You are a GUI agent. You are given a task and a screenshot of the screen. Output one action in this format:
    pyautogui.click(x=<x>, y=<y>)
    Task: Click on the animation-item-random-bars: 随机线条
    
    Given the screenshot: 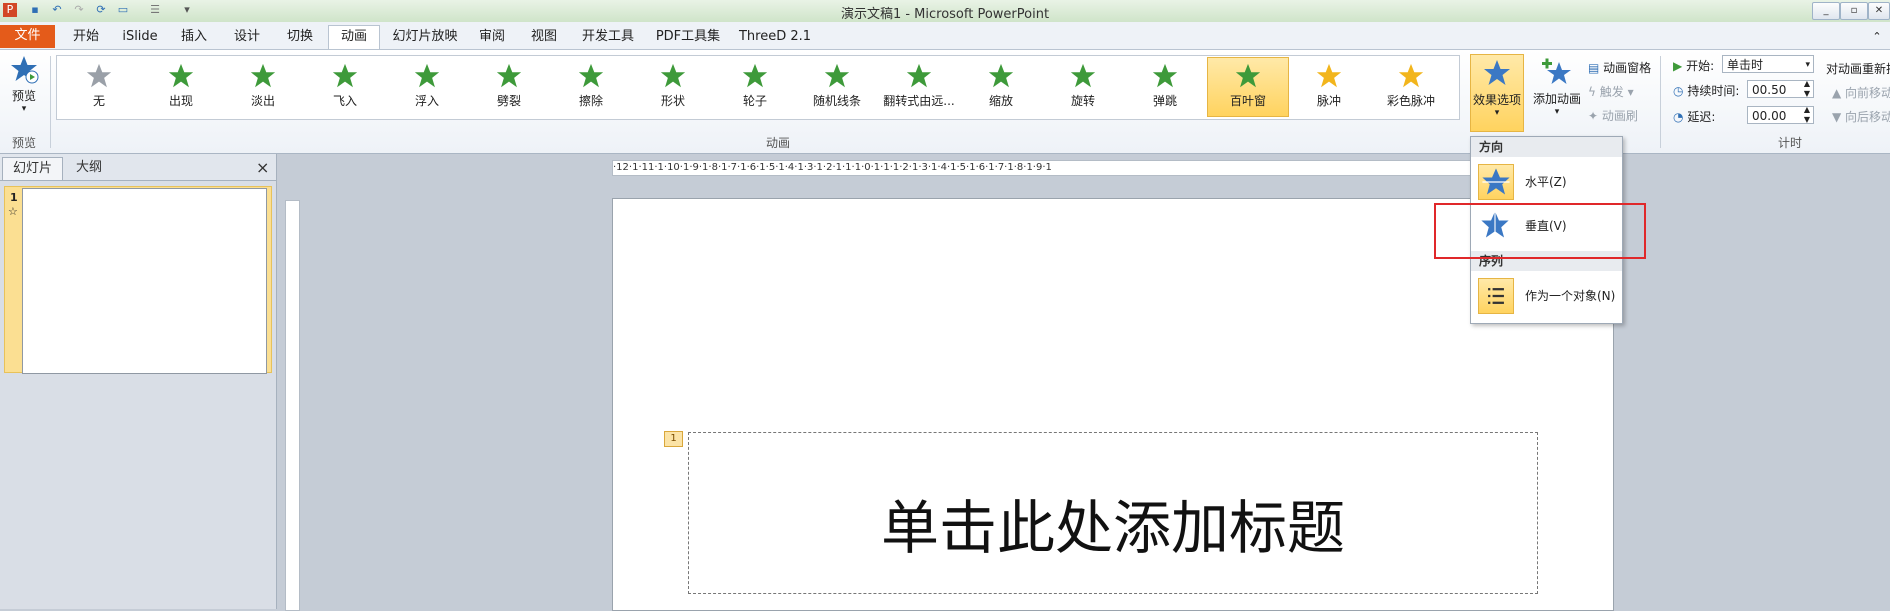 What is the action you would take?
    pyautogui.click(x=837, y=87)
    